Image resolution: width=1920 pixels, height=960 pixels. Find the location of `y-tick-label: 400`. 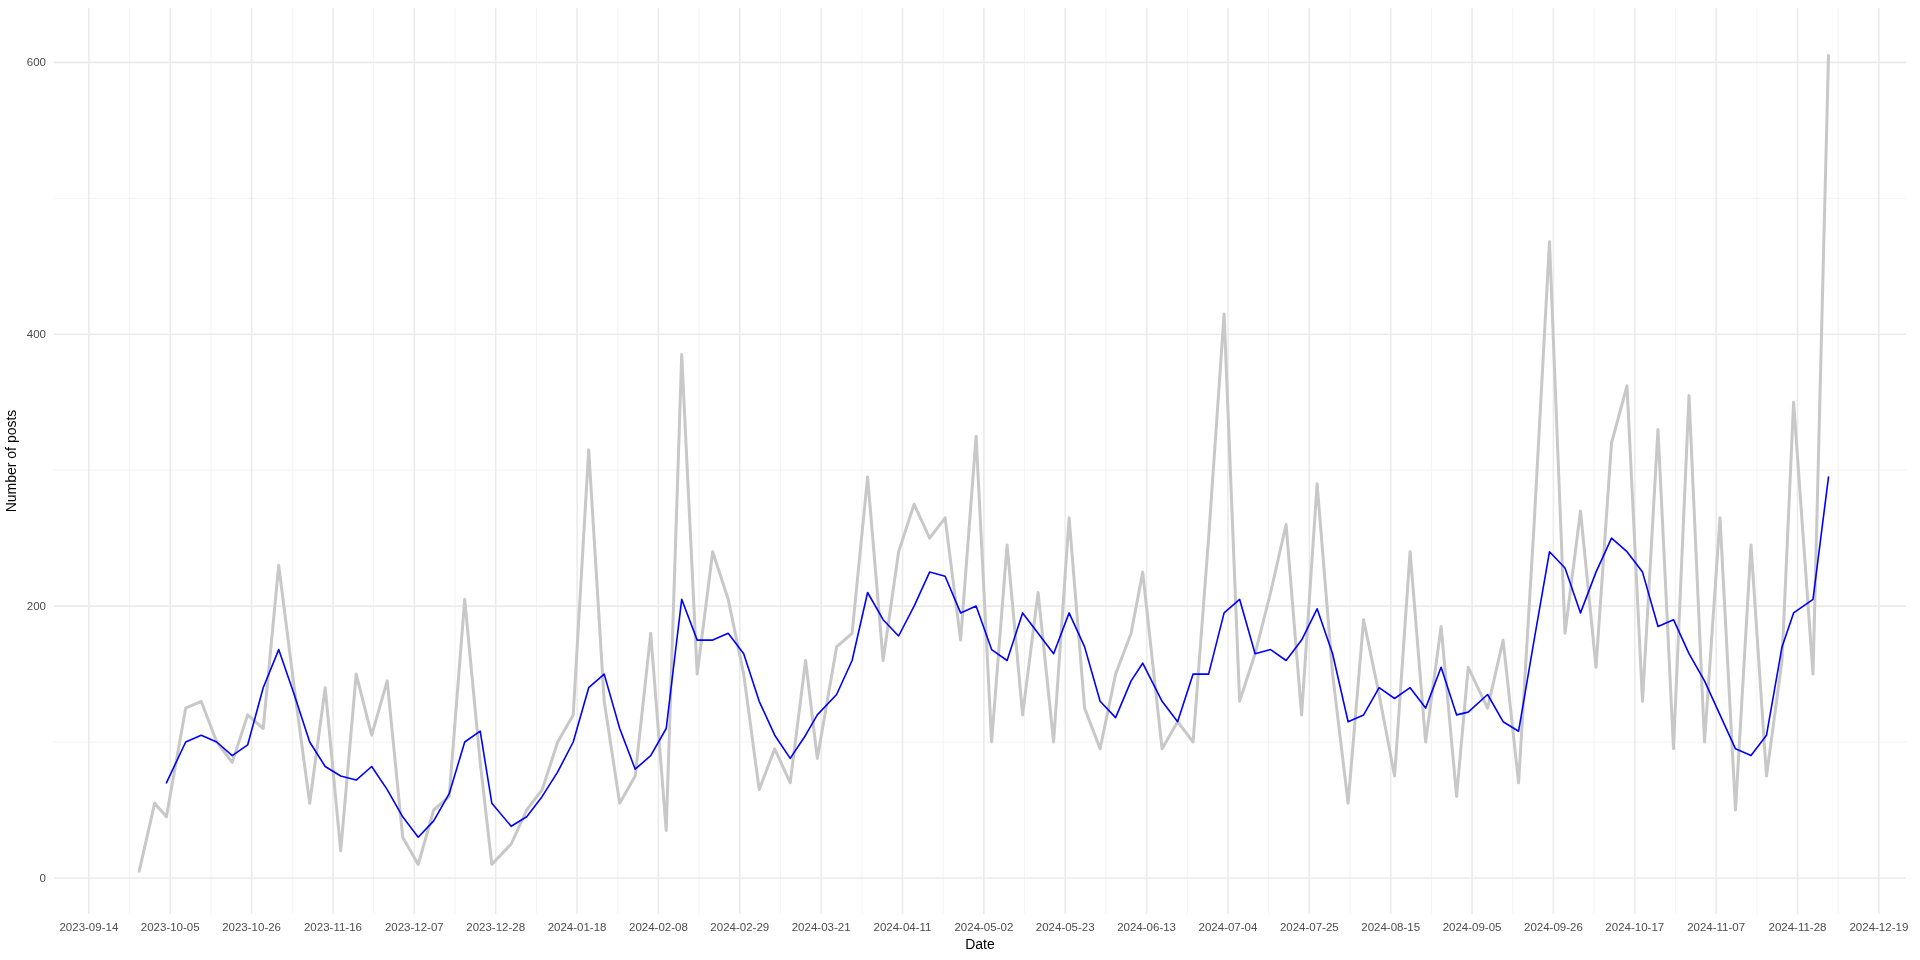

y-tick-label: 400 is located at coordinates (36, 334).